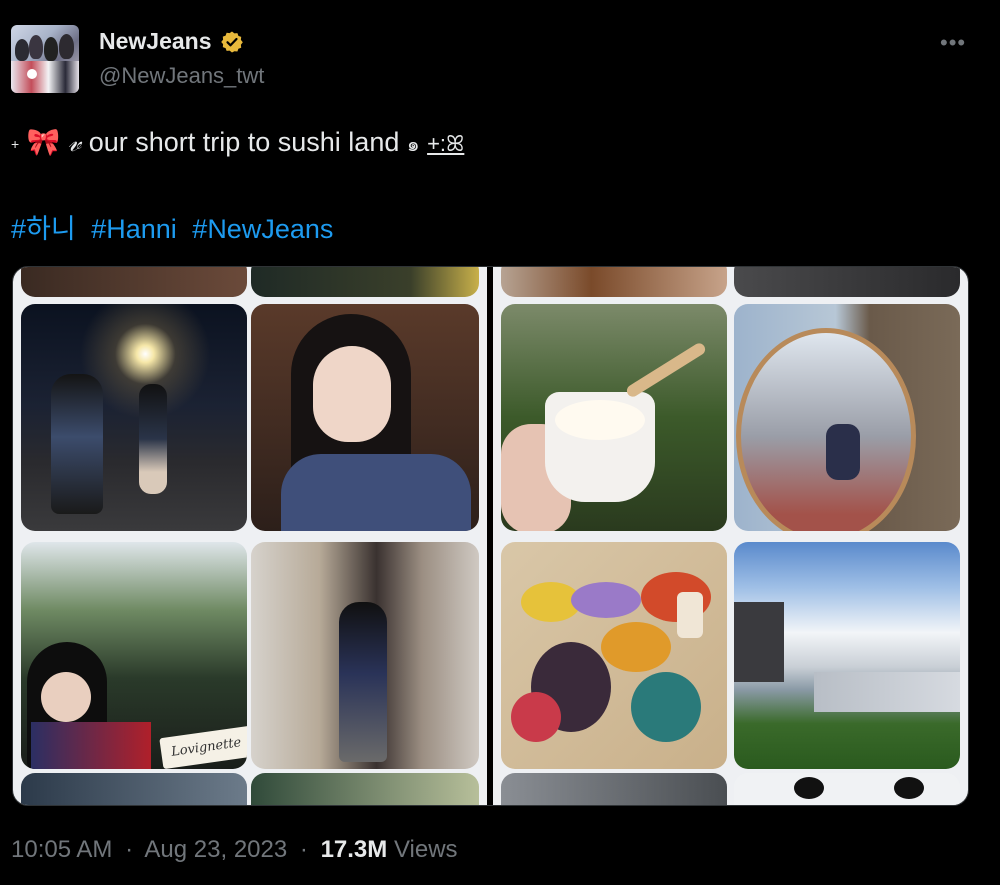 The width and height of the screenshot is (1000, 885). I want to click on tweet-text: + 🎀 𝓋 our short trip to sushi land ๑ +:ꕤ, so click(237, 143).